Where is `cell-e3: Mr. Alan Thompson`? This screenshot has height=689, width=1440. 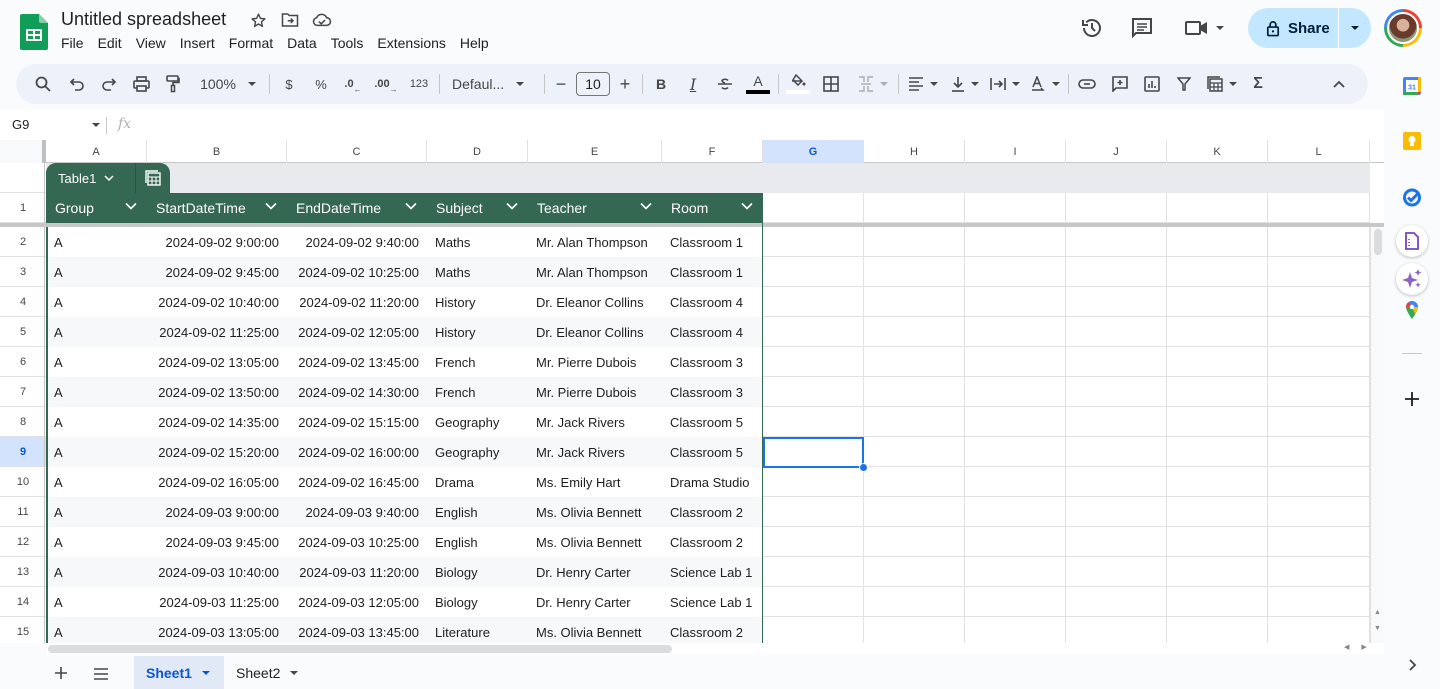 cell-e3: Mr. Alan Thompson is located at coordinates (595, 272).